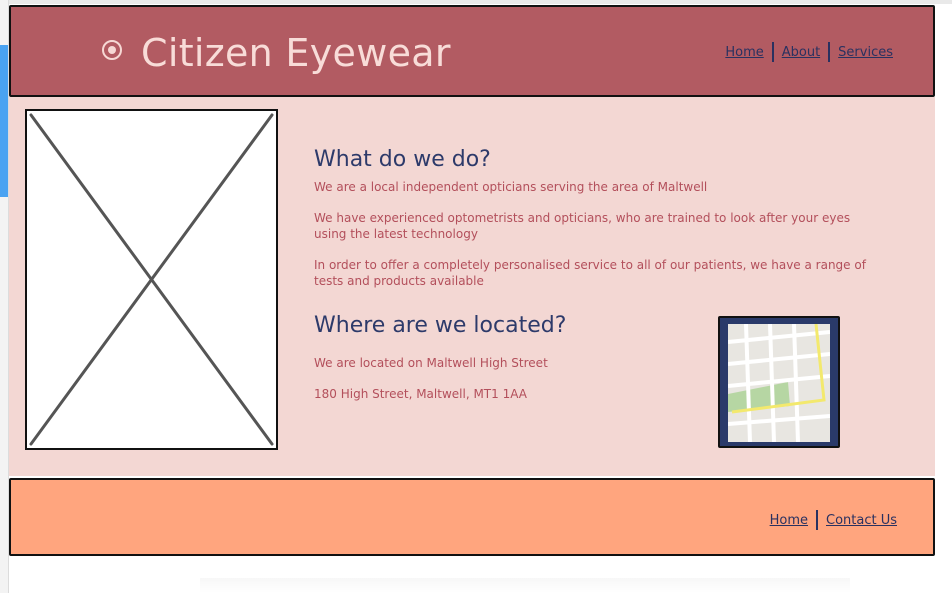 The height and width of the screenshot is (593, 952). What do you see at coordinates (525, 585) in the screenshot?
I see `page-shadow` at bounding box center [525, 585].